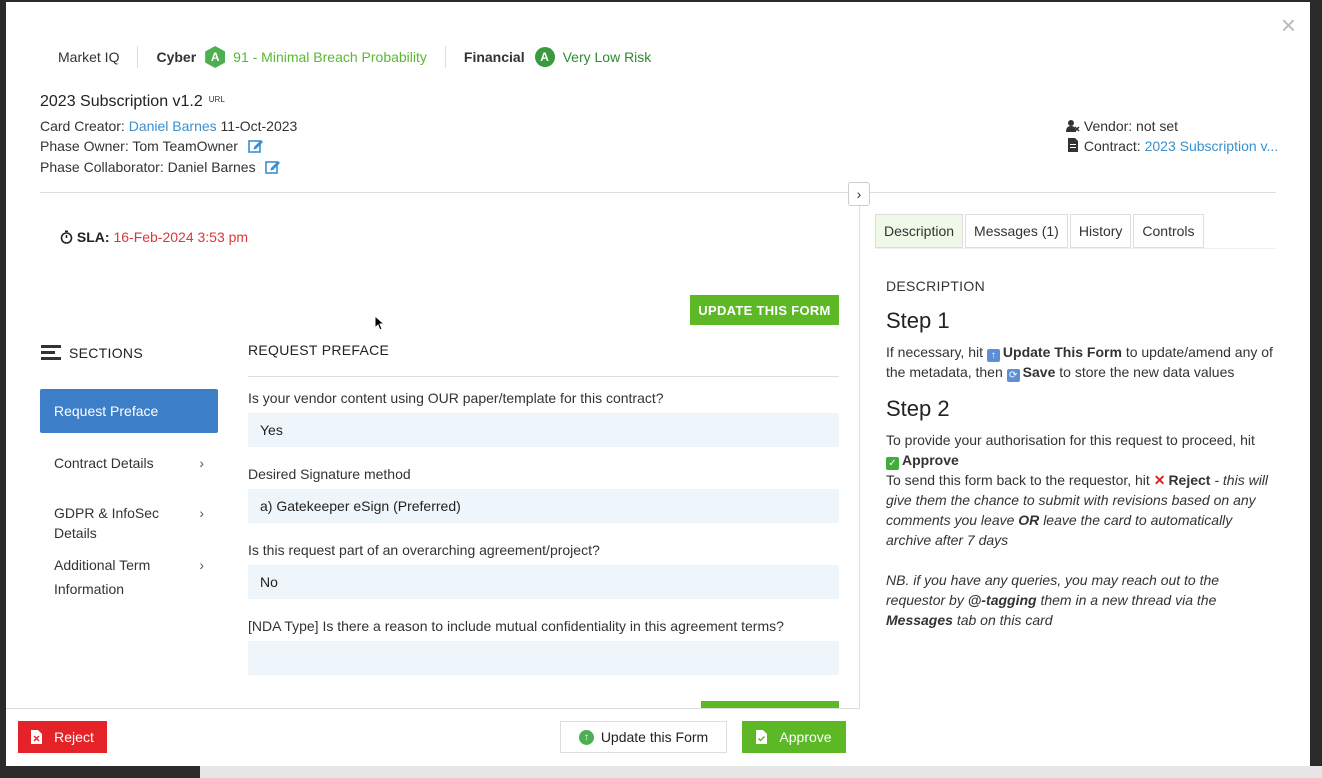 This screenshot has width=1322, height=778. I want to click on sections-heading: SECTIONS, so click(92, 352).